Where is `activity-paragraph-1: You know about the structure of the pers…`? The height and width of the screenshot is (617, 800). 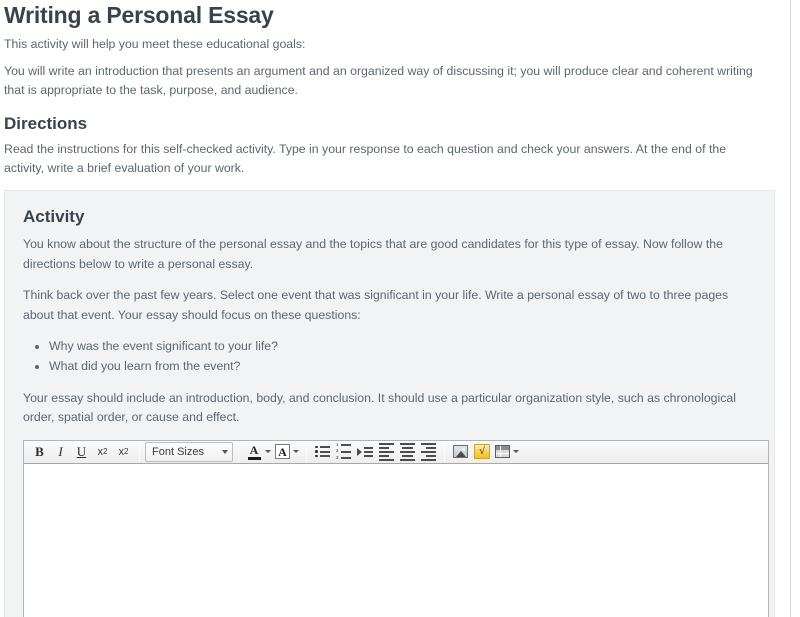
activity-paragraph-1: You know about the structure of the pers… is located at coordinates (373, 254).